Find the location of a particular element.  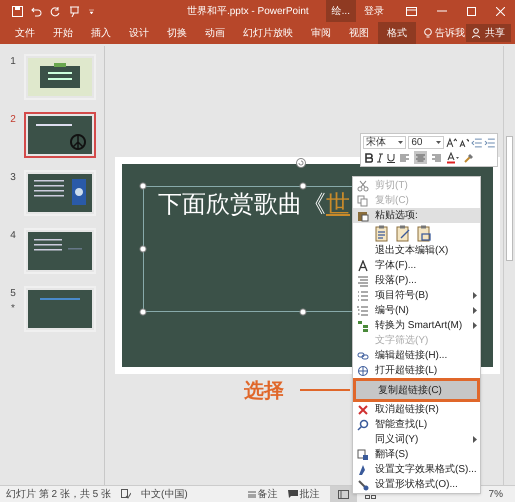

copy-icon is located at coordinates (363, 200).